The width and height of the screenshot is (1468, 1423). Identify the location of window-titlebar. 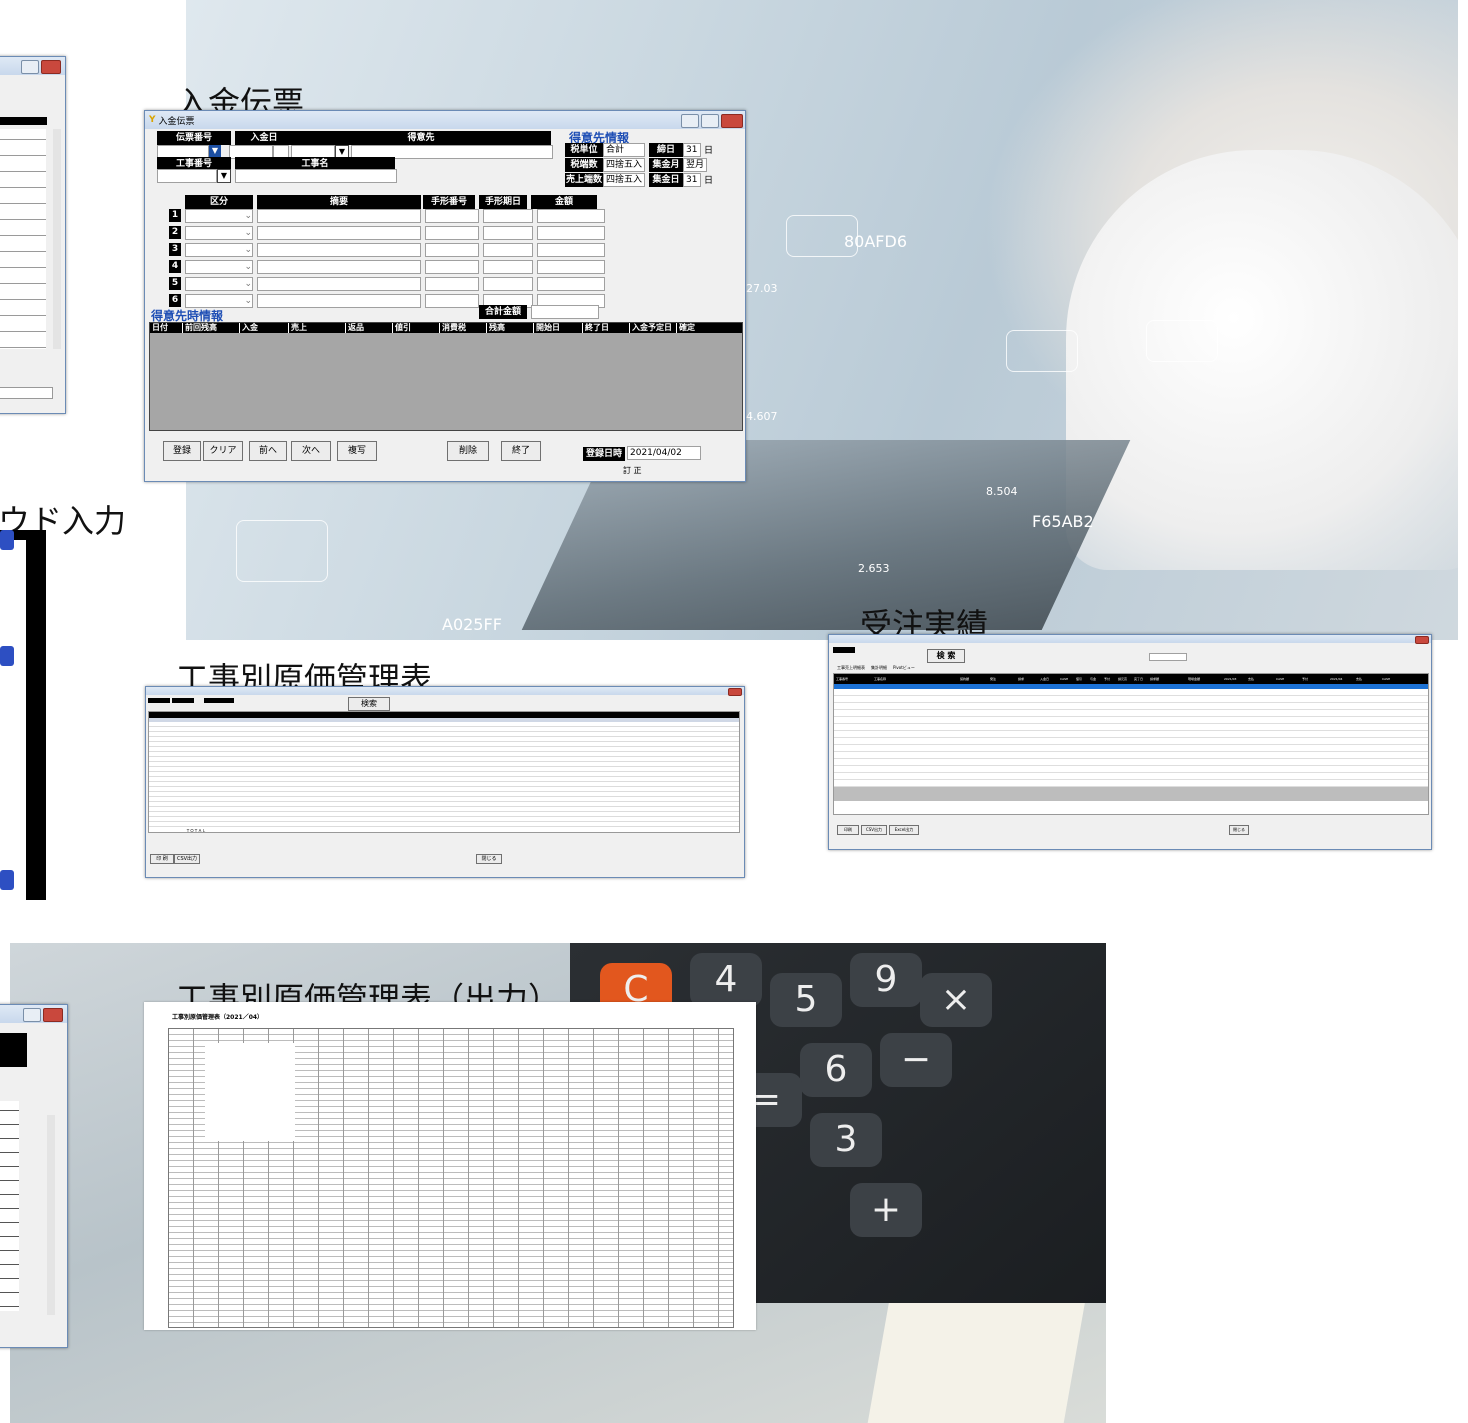
(1130, 639).